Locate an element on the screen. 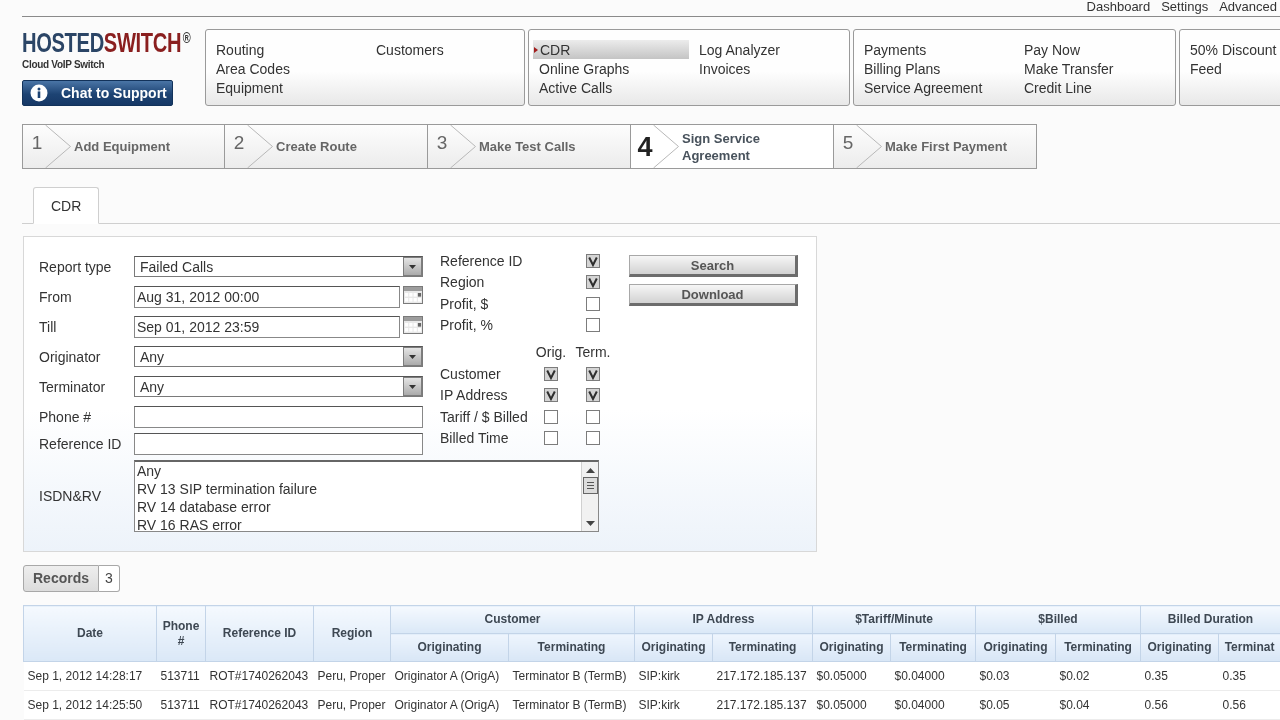 The height and width of the screenshot is (720, 1280). wizard-step: 3 Make Test Calls is located at coordinates (529, 146).